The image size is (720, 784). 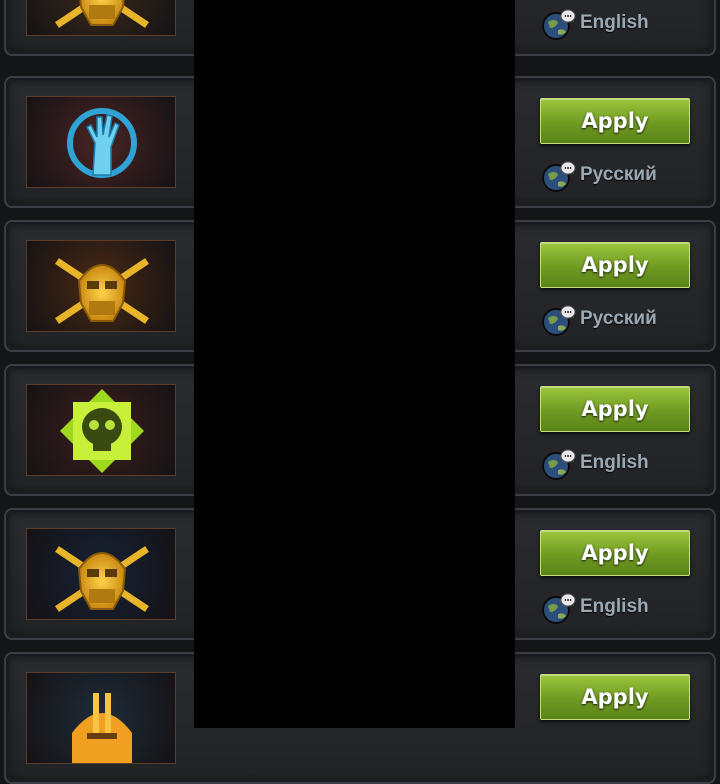 I want to click on blue-zombie-hand-emblem, so click(x=101, y=142).